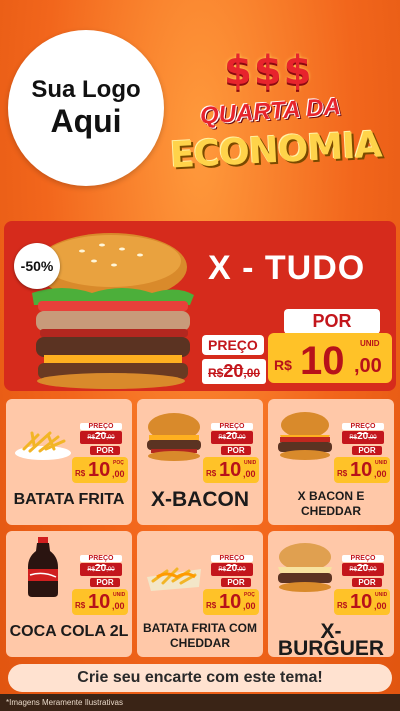 This screenshot has height=711, width=400. Describe the element at coordinates (174, 437) in the screenshot. I see `burger-image` at that location.